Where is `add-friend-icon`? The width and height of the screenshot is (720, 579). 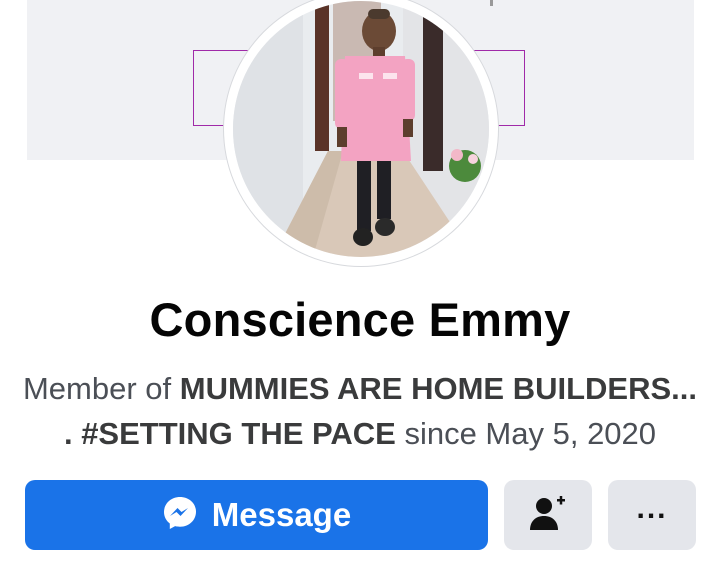
add-friend-icon is located at coordinates (548, 515).